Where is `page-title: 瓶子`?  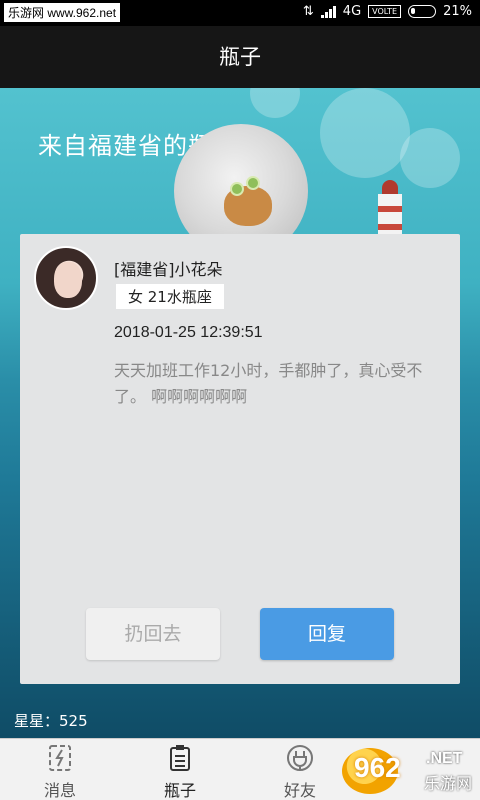
page-title: 瓶子 is located at coordinates (240, 57).